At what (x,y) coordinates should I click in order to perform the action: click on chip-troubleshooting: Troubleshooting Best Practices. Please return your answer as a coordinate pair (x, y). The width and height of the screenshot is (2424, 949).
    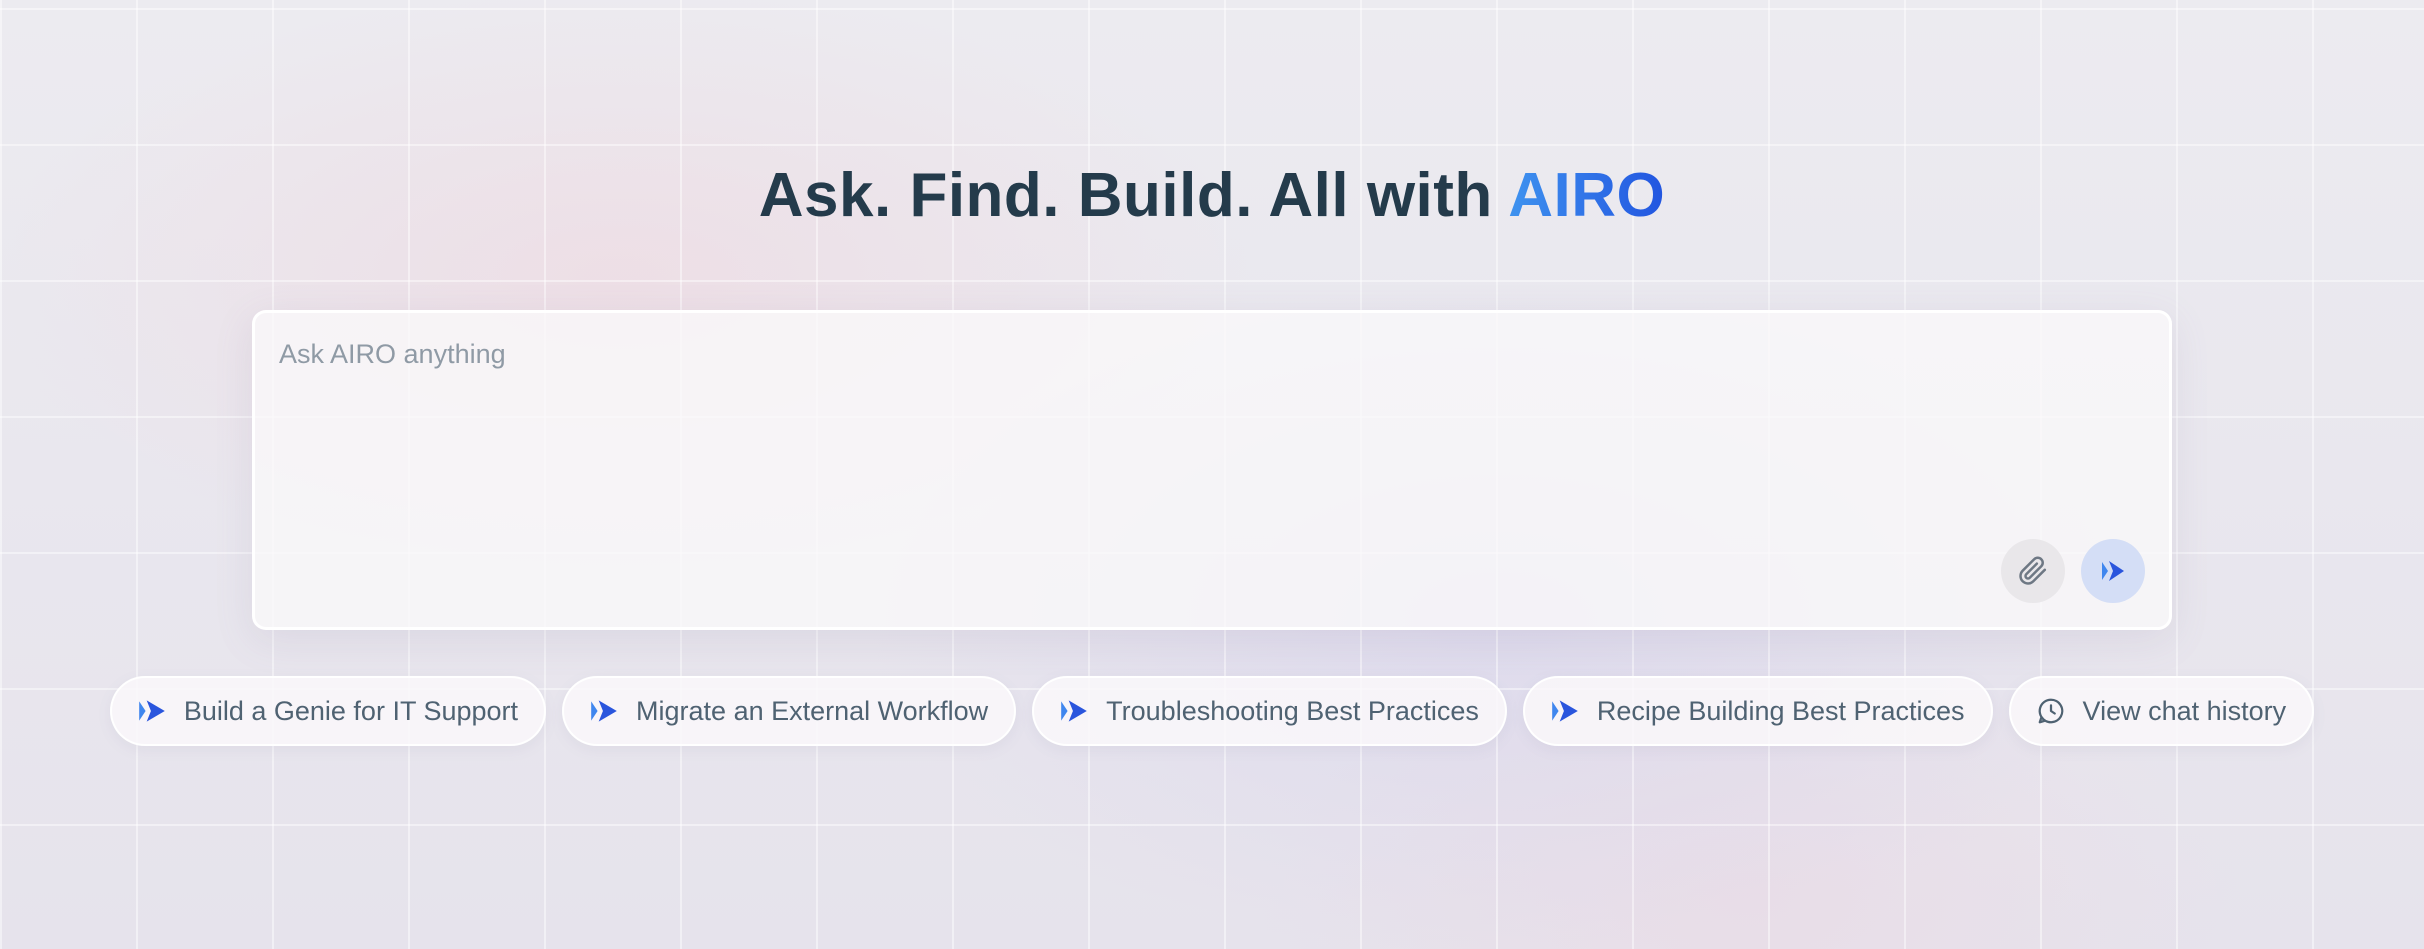
    Looking at the image, I should click on (1269, 711).